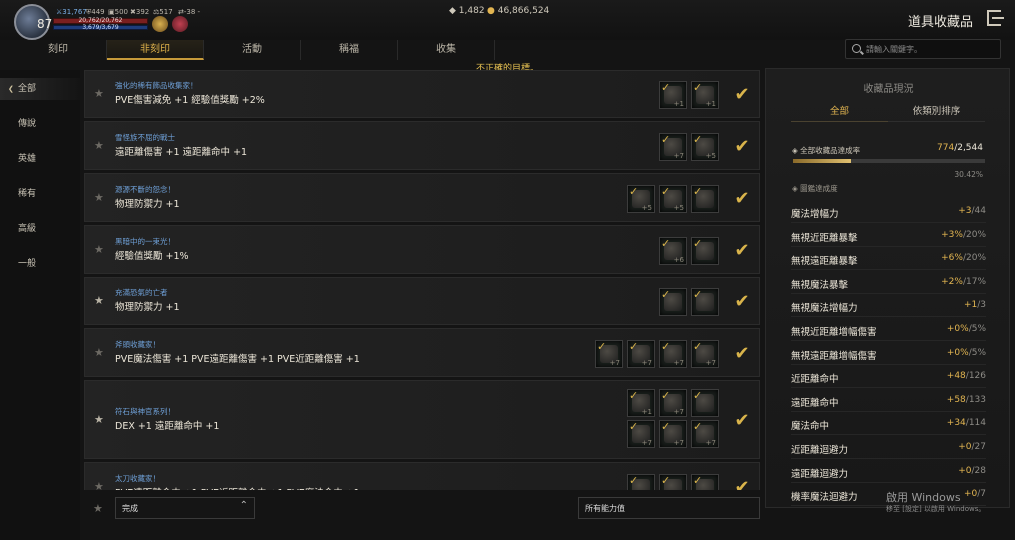 This screenshot has height=540, width=1015. I want to click on buff-emblem-icon, so click(160, 24).